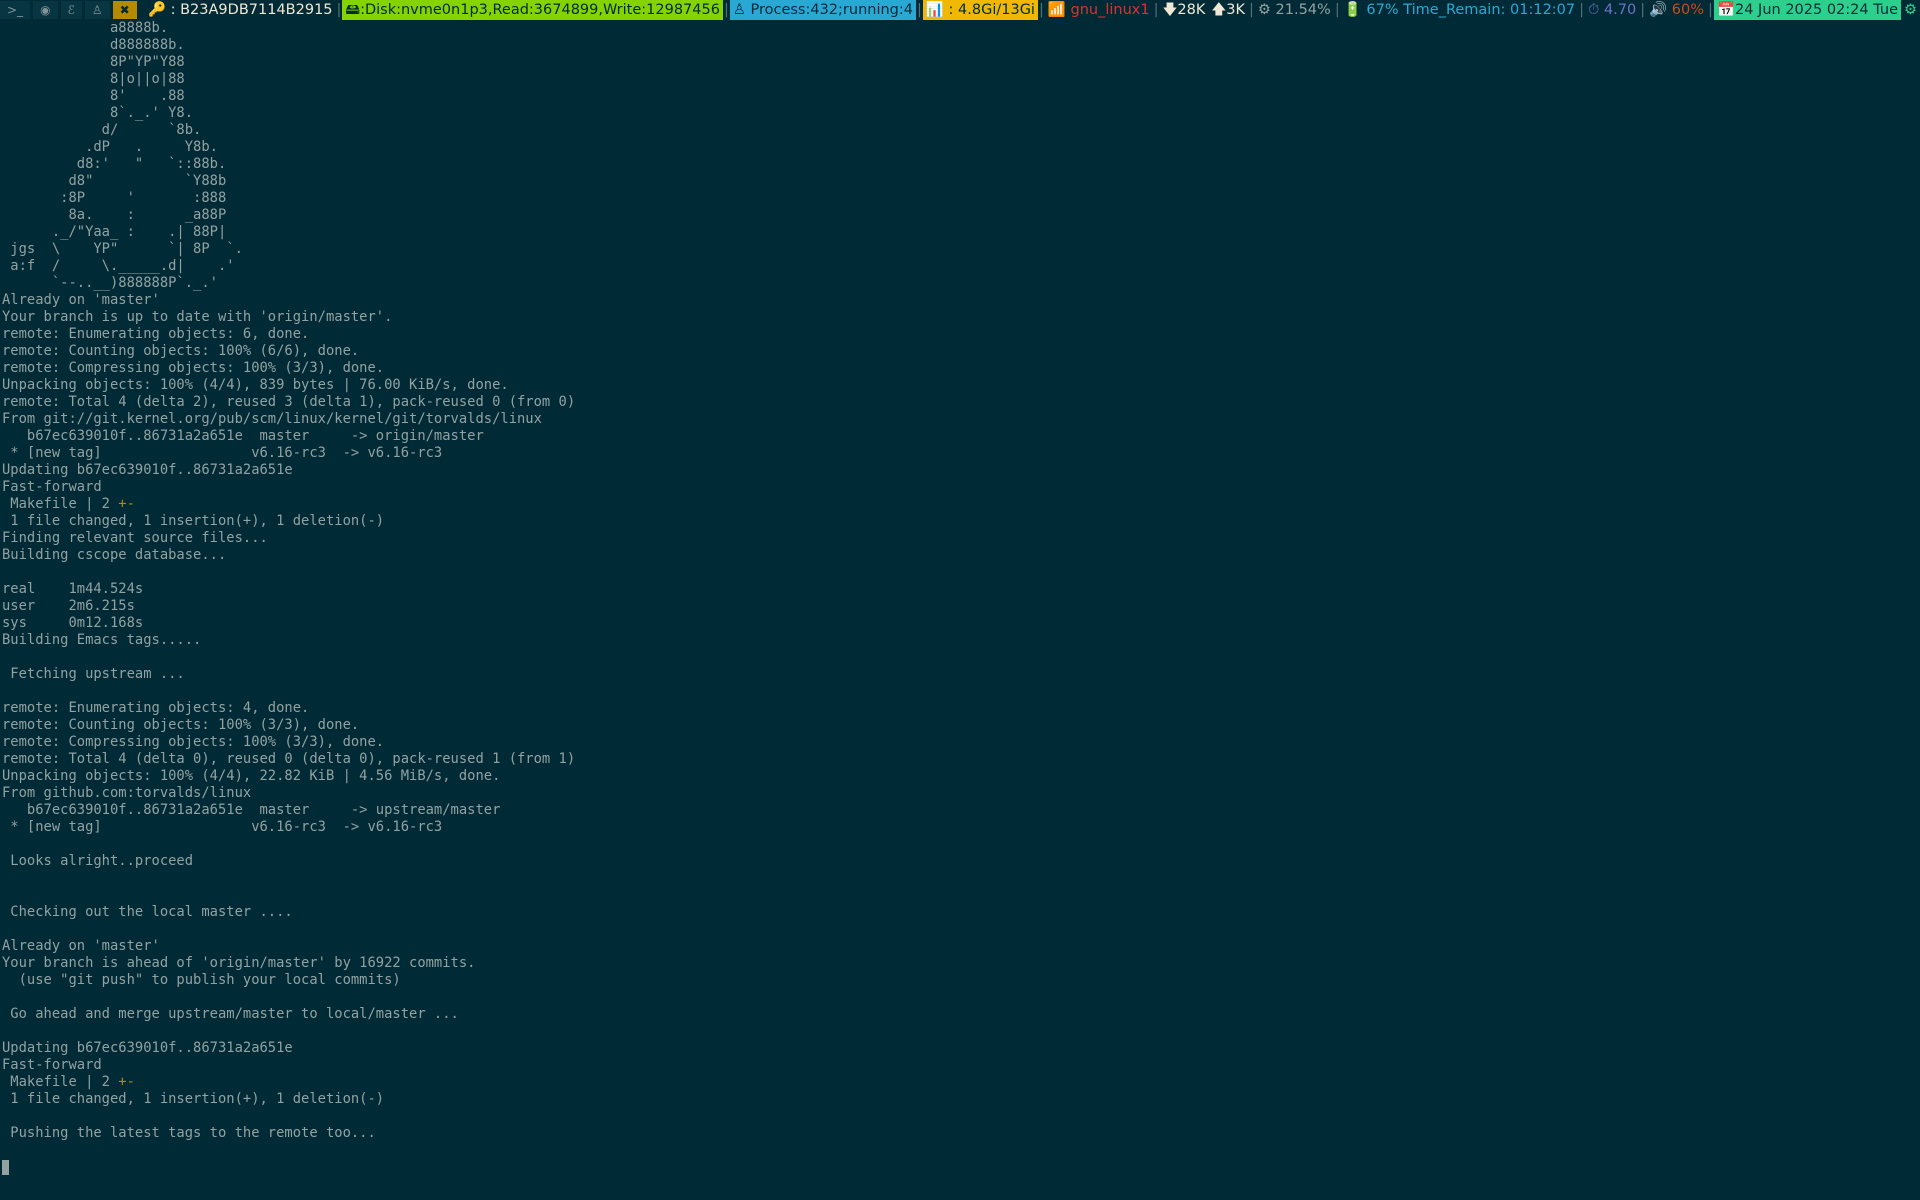 This screenshot has width=1920, height=1200. Describe the element at coordinates (110, 283) in the screenshot. I see `terminal-line: `--..__)888888P`._.'` at that location.